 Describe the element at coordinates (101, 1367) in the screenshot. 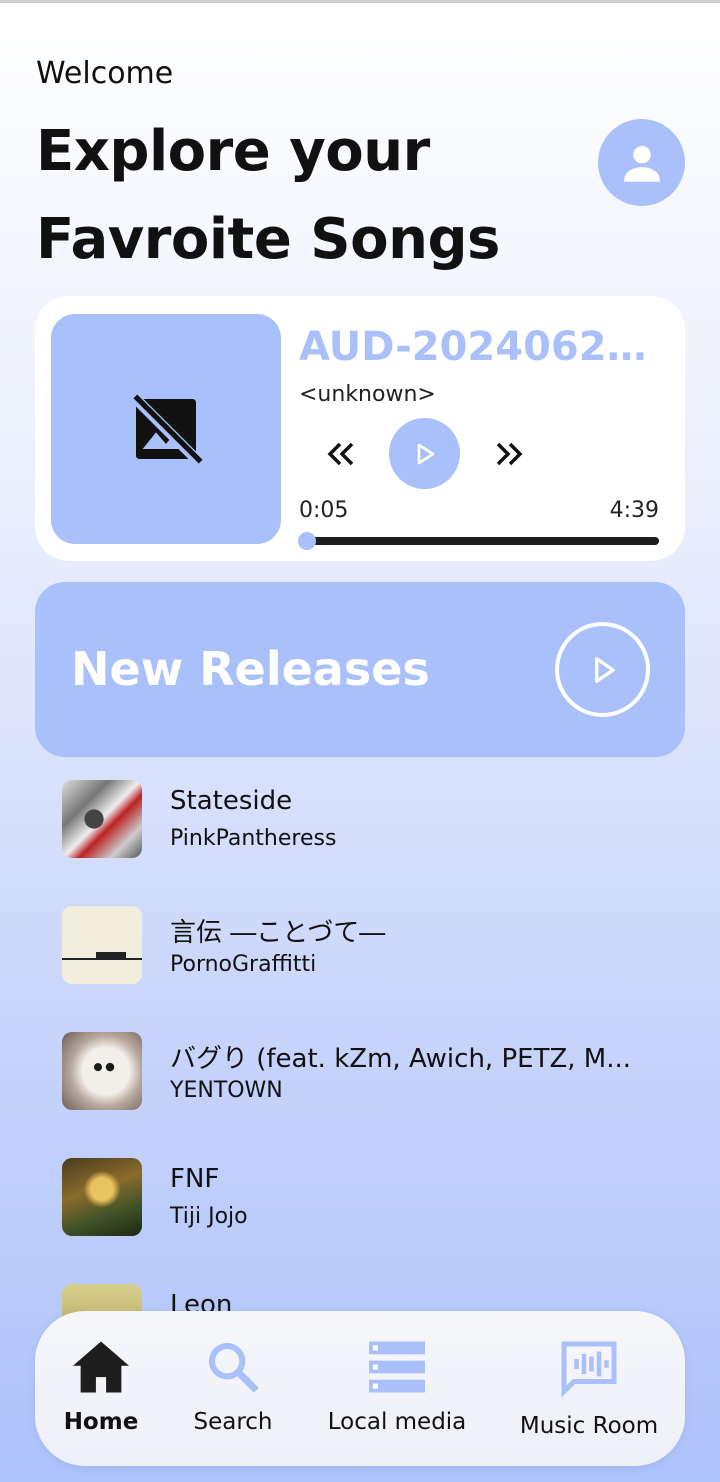

I see `home-icon` at that location.